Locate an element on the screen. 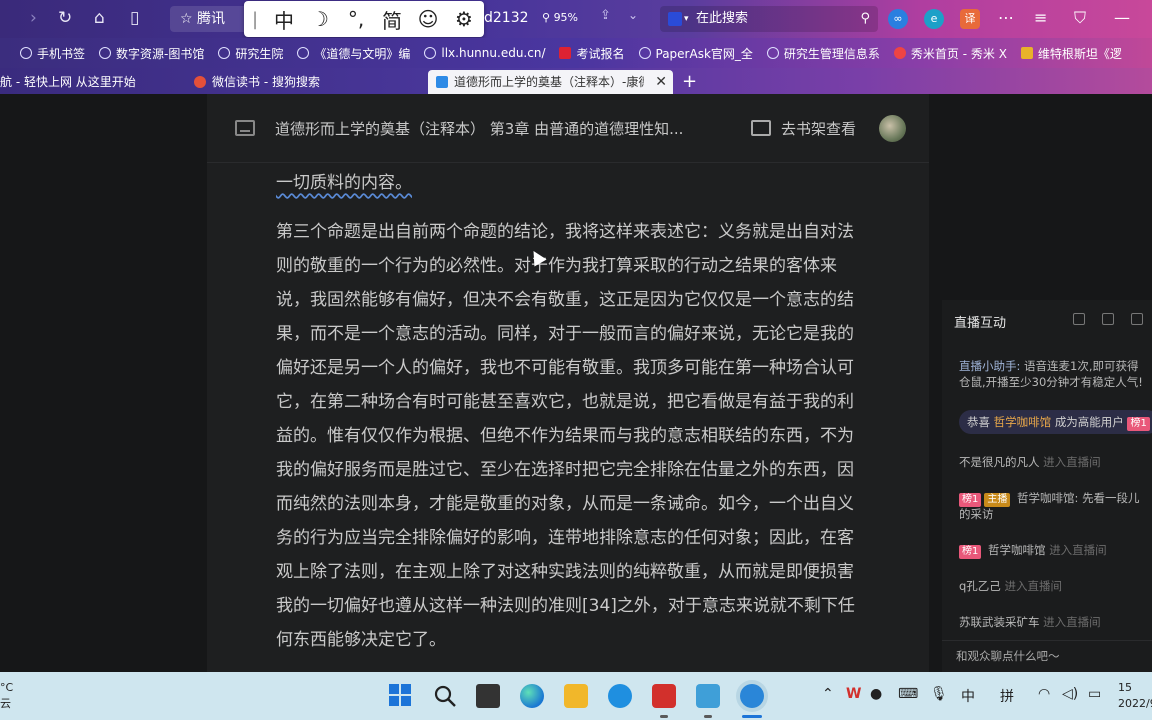 The height and width of the screenshot is (720, 1152). tab-weread-search: 微信读书 - 搜狗搜索 is located at coordinates (304, 82).